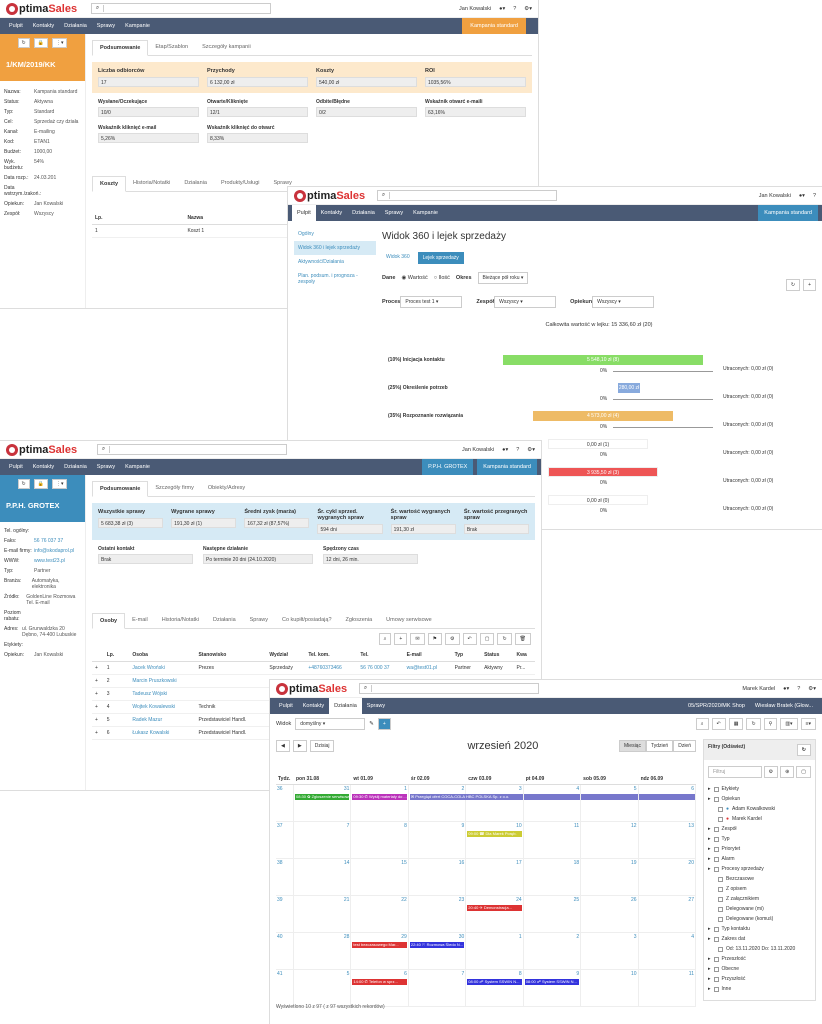  What do you see at coordinates (431, 302) in the screenshot?
I see `proces-select: Proces test 1 ▾` at bounding box center [431, 302].